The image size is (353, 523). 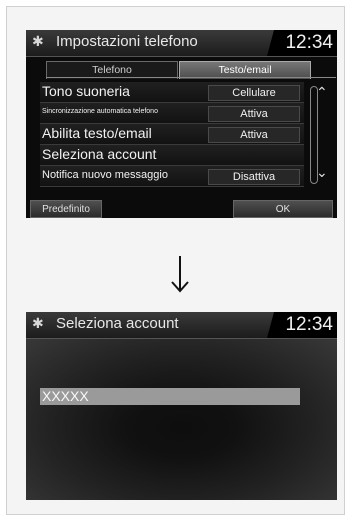 What do you see at coordinates (181, 325) in the screenshot?
I see `title-bar: ✱ Seleziona account 12:34` at bounding box center [181, 325].